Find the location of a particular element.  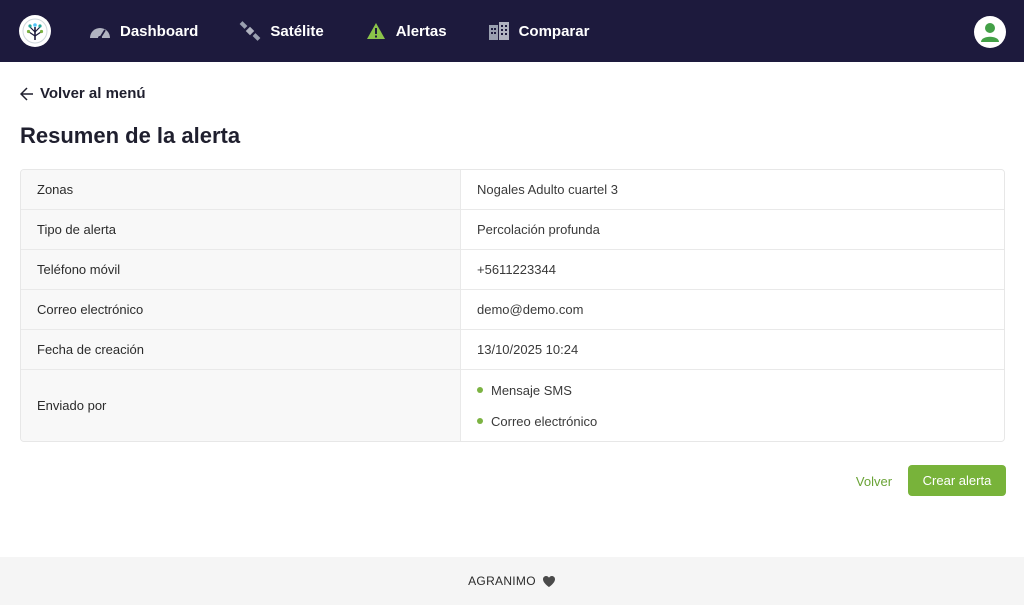

summary-row-telefono: Teléfono móvil +5611223344 is located at coordinates (512, 270).